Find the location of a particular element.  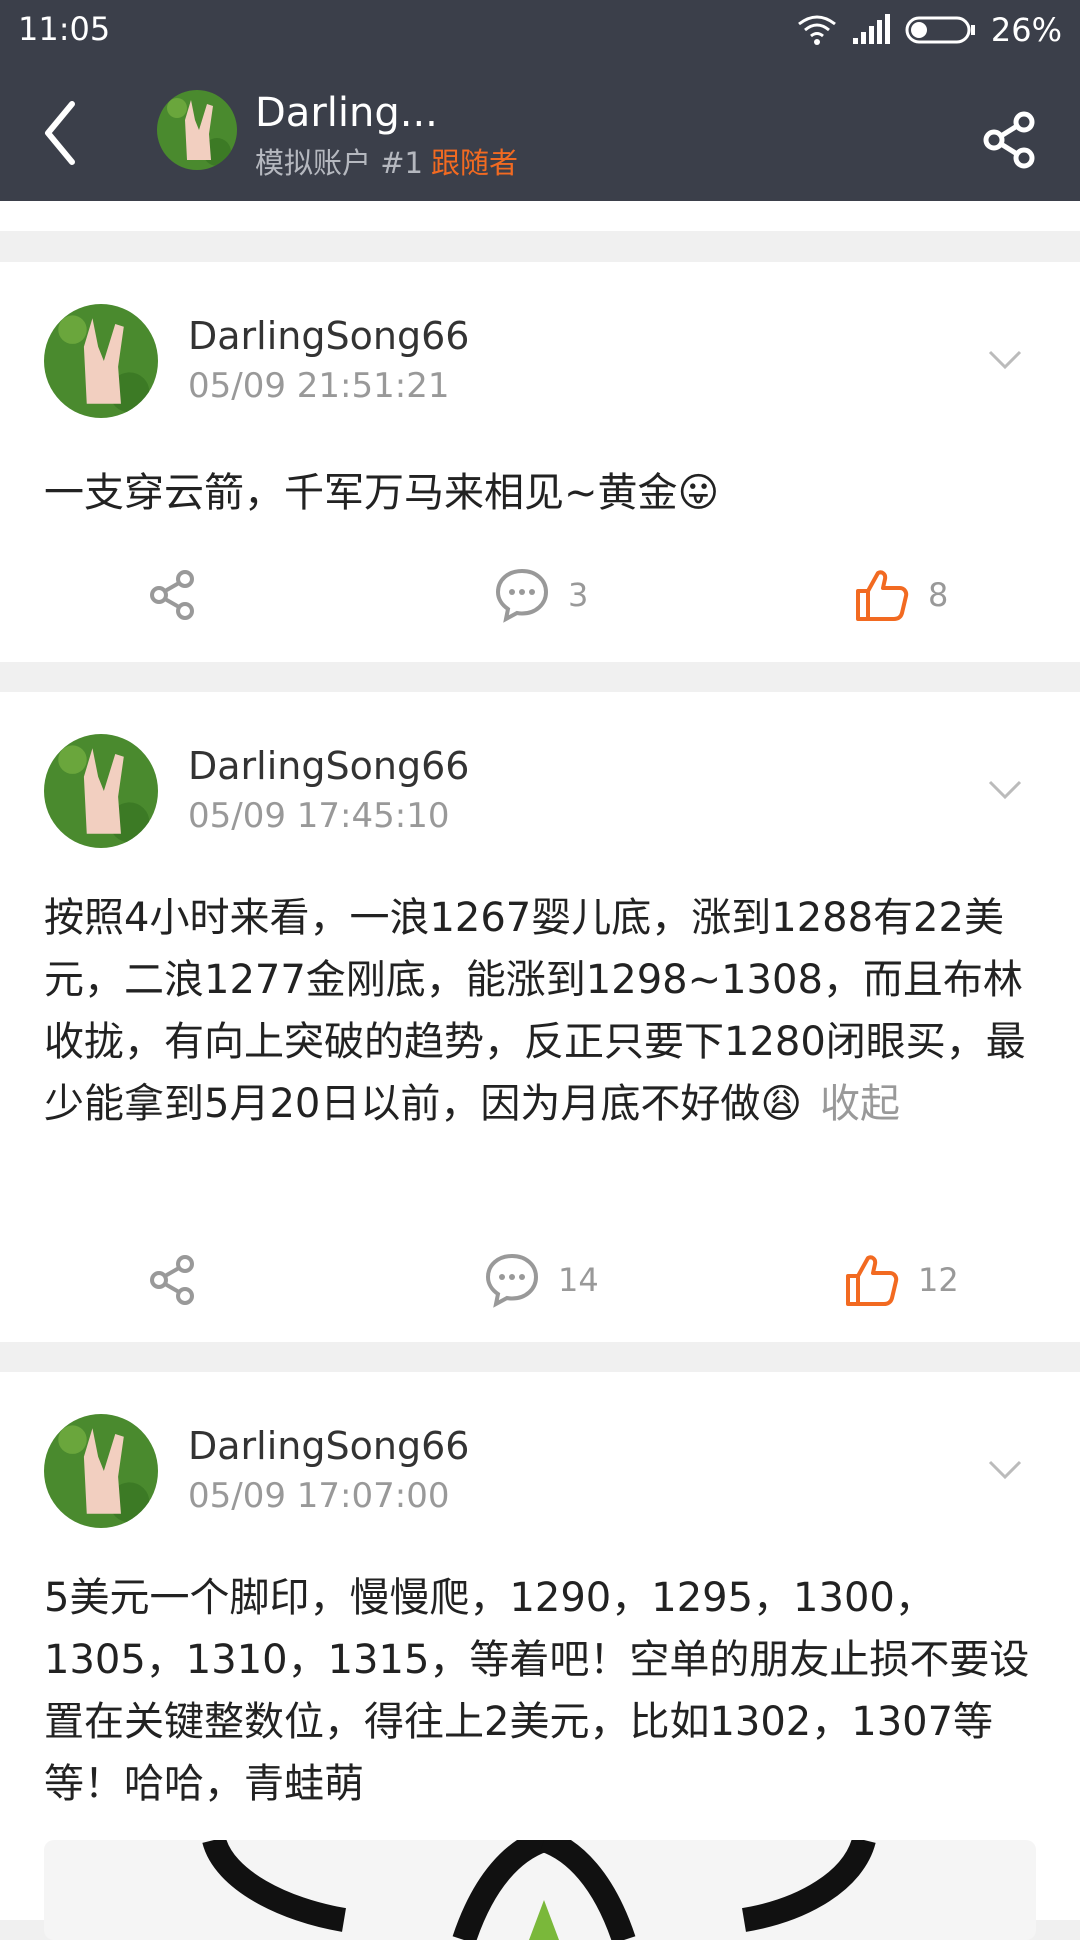

collapse-link: 收起 is located at coordinates (860, 1104).